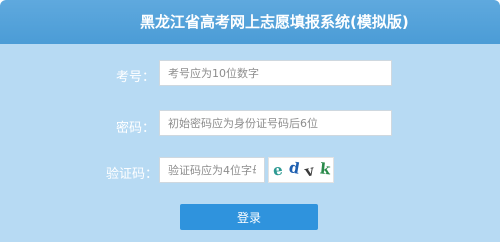 The image size is (500, 242). Describe the element at coordinates (274, 22) in the screenshot. I see `page-title: 黑龙江省高考网上志愿填报系统(模拟版)` at that location.